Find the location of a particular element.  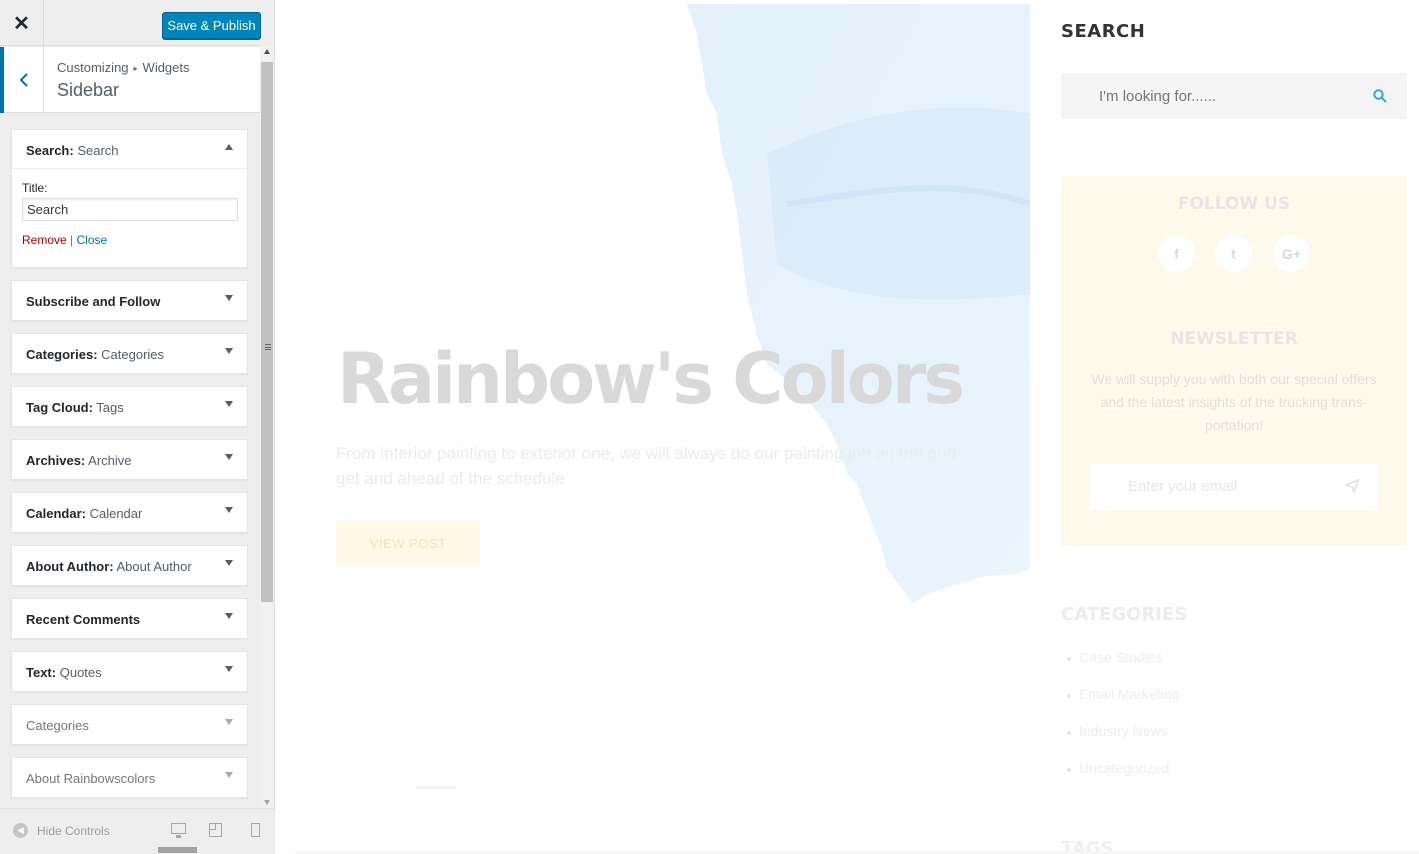

widget-categories: Categories is located at coordinates (129, 353).